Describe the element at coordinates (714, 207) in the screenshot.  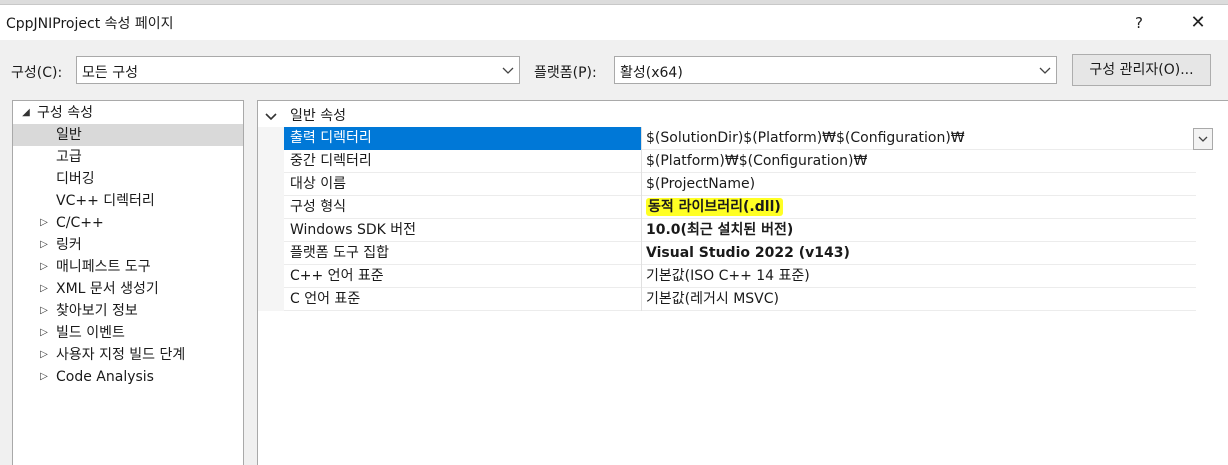
I see `highlighted-value: 동적 라이브러리(.dll)` at that location.